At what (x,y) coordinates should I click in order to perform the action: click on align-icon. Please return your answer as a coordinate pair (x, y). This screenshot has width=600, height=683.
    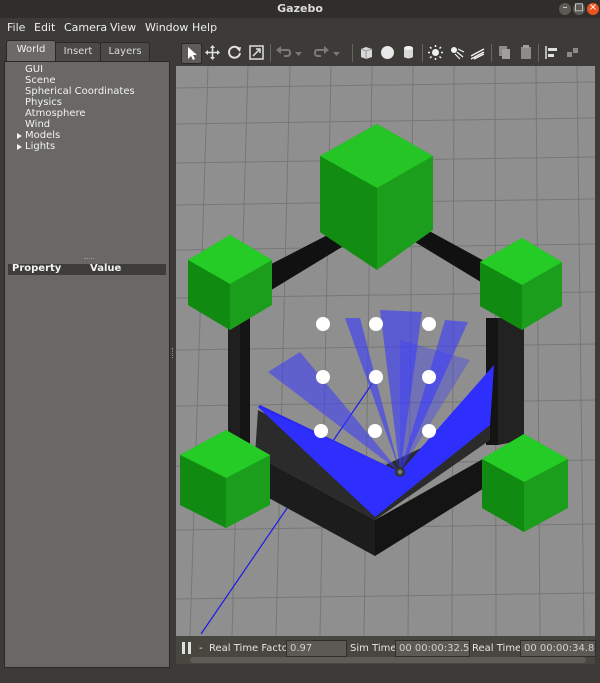
    Looking at the image, I should click on (551, 52).